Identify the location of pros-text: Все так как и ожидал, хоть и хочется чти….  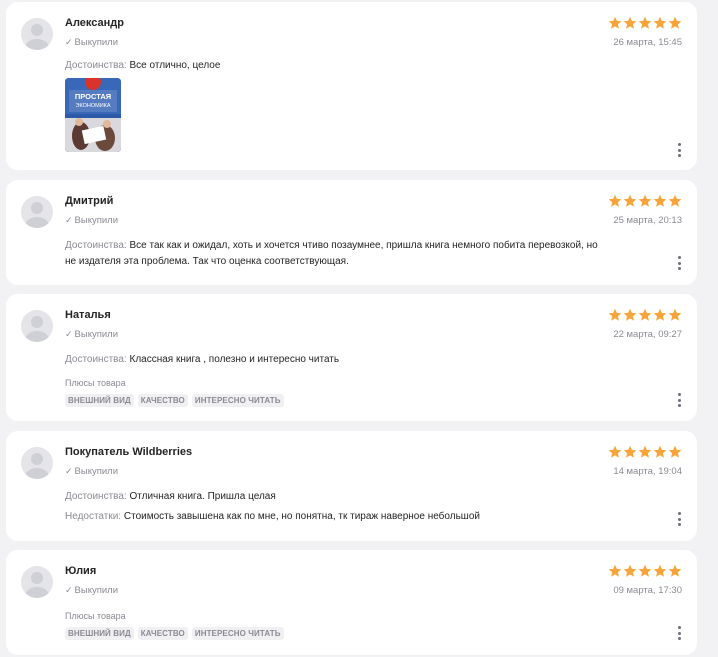
(363, 245).